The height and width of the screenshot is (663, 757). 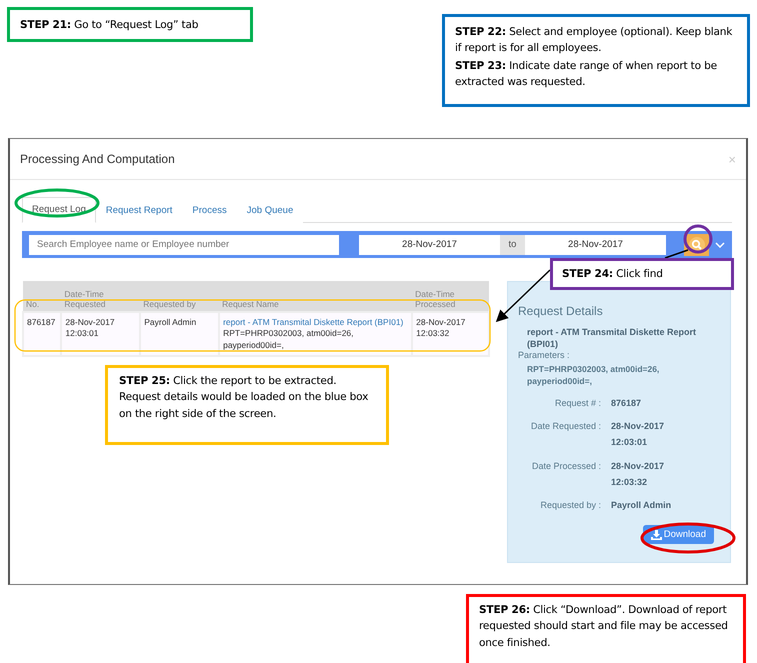 What do you see at coordinates (110, 25) in the screenshot?
I see `step-text: STEP 21: Go to “Request Log” tab` at bounding box center [110, 25].